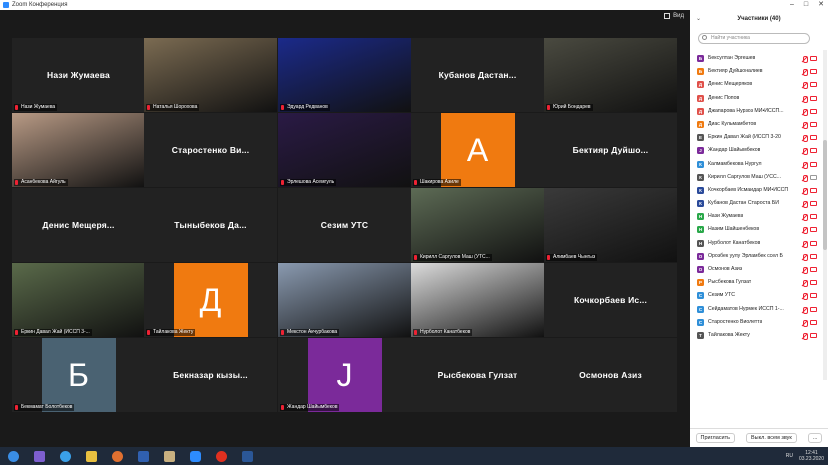 This screenshot has width=828, height=465. Describe the element at coordinates (755, 282) in the screenshot. I see `participant-row: Р Рысбекова Гулзат` at that location.